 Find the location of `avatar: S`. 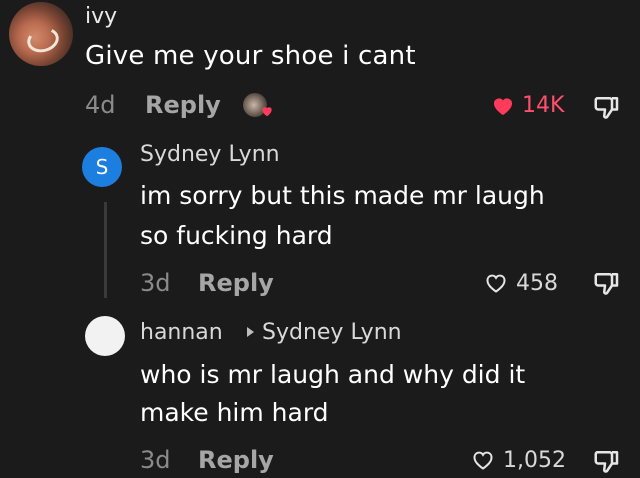

avatar: S is located at coordinates (102, 167).